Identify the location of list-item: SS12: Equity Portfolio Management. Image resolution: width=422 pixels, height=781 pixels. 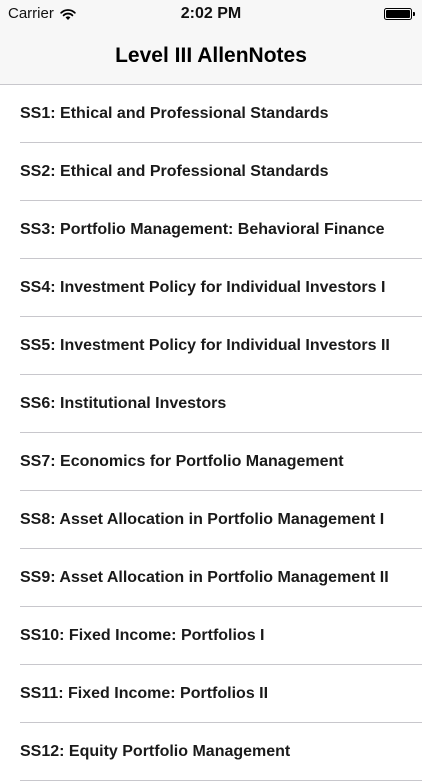
(211, 752).